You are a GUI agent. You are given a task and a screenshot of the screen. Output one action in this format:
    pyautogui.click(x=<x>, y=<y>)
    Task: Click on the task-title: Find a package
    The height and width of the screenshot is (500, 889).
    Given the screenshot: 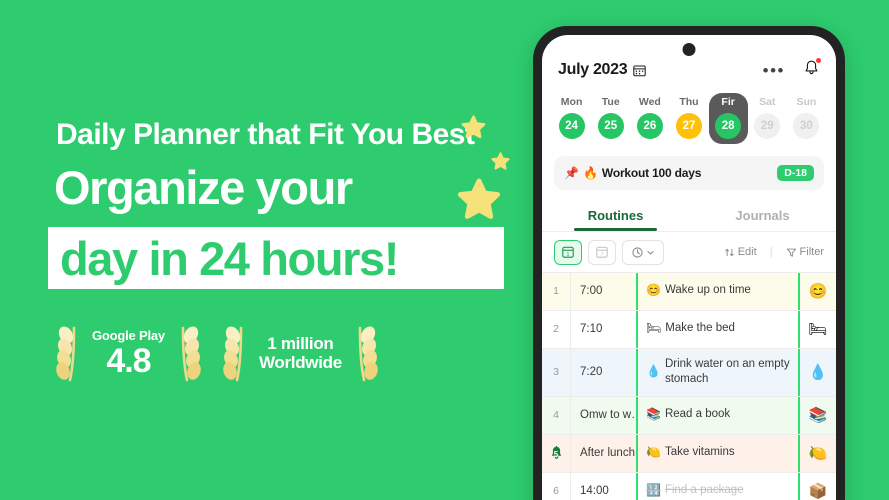 What is the action you would take?
    pyautogui.click(x=704, y=490)
    